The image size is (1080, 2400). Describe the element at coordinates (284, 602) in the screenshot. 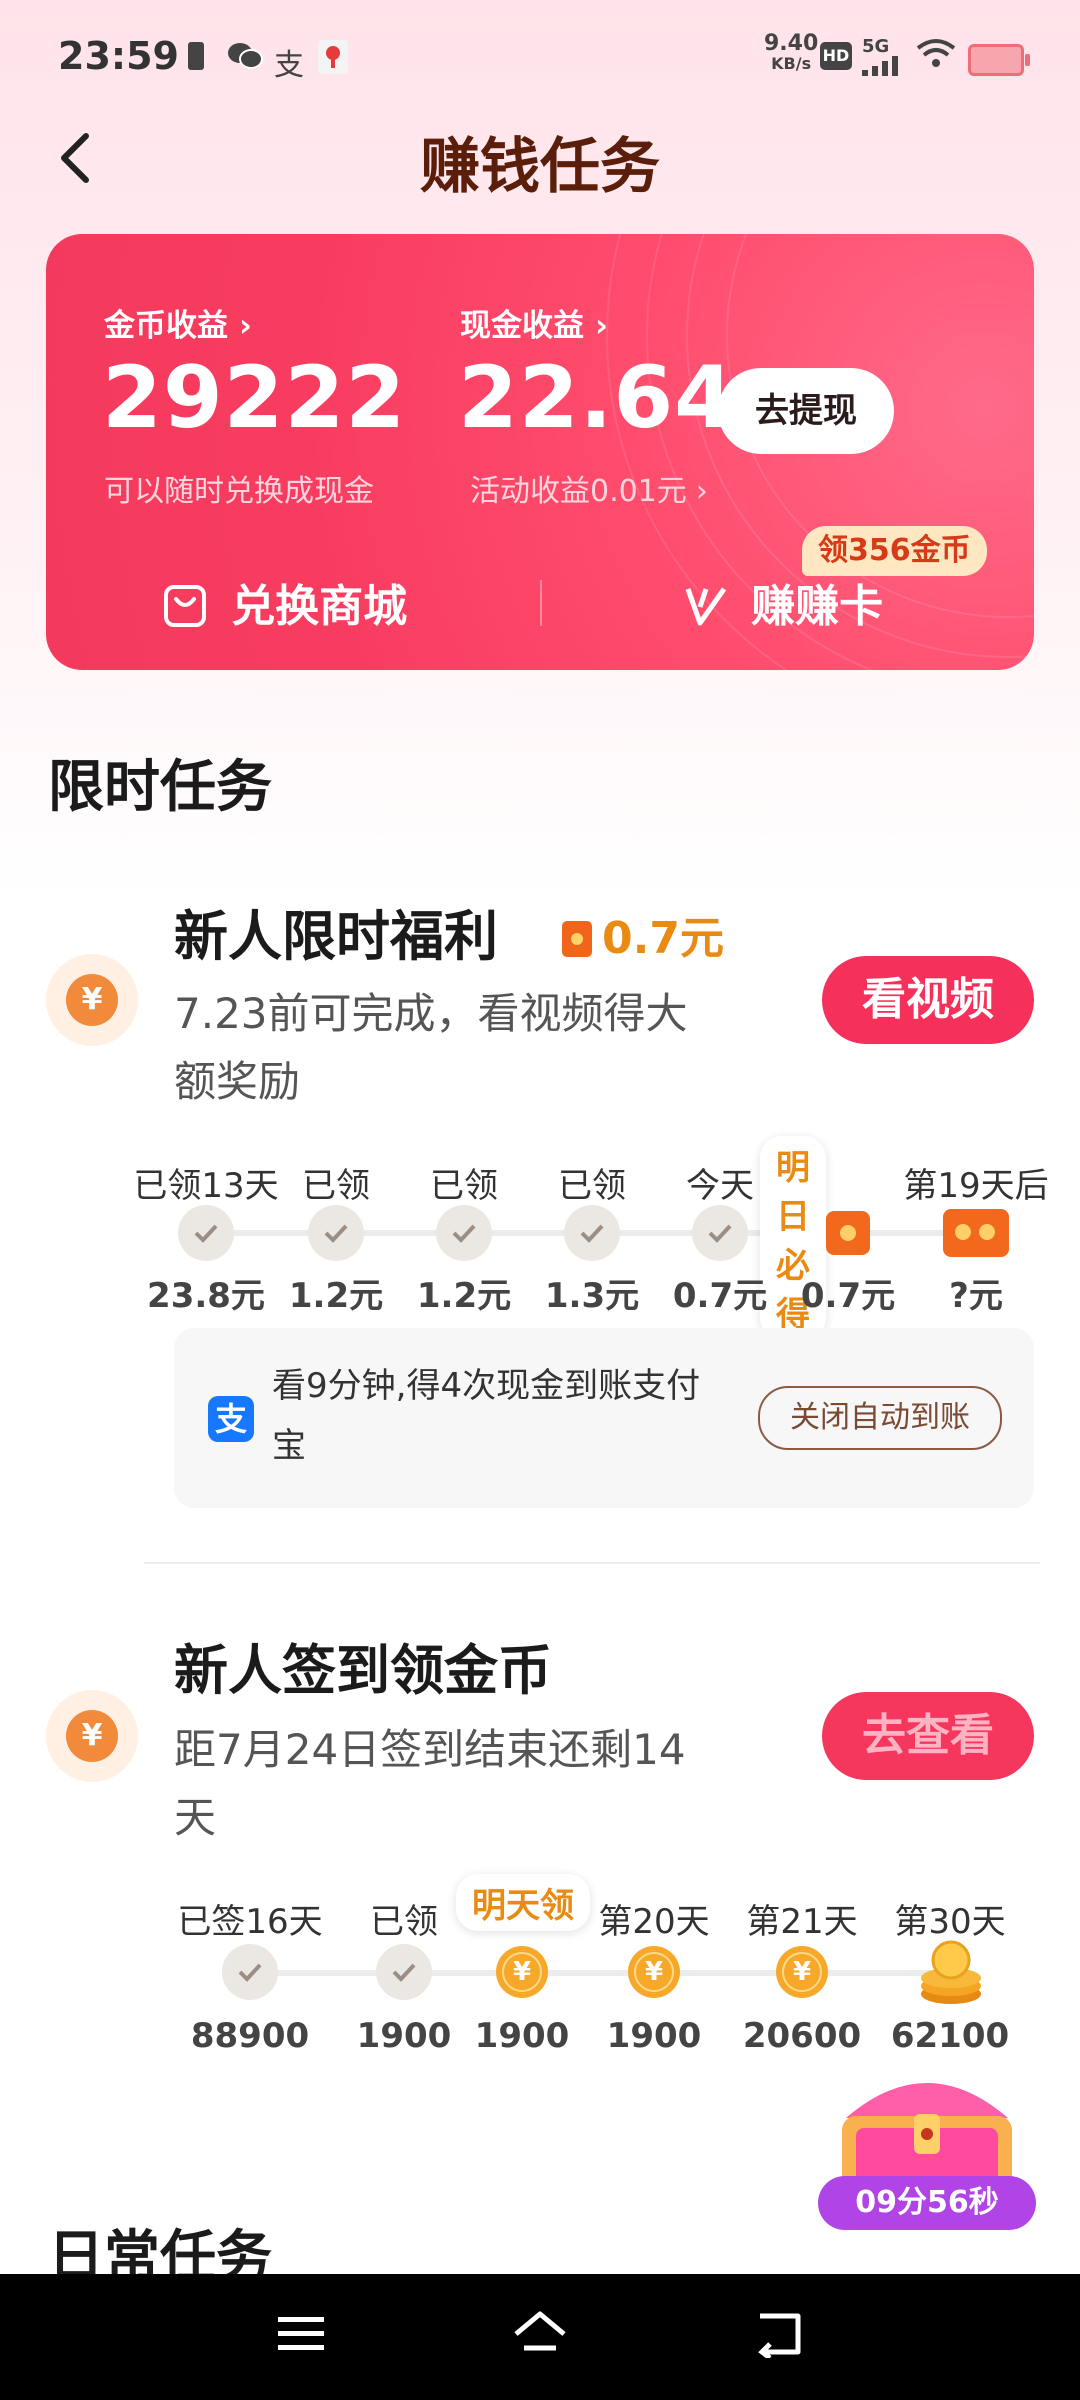

I see `exchange-mall-link: 兑换商城` at that location.